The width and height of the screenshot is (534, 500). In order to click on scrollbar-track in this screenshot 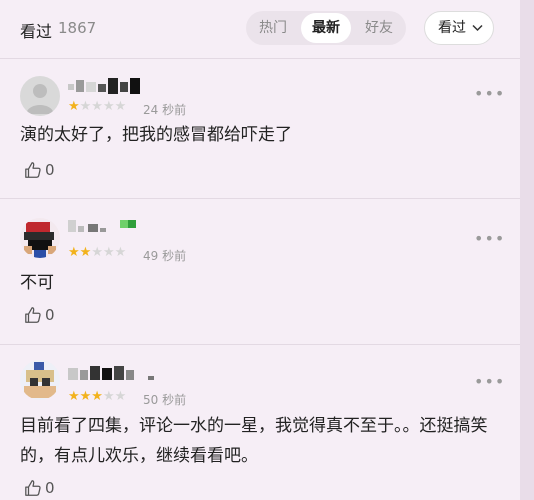, I will do `click(527, 250)`.